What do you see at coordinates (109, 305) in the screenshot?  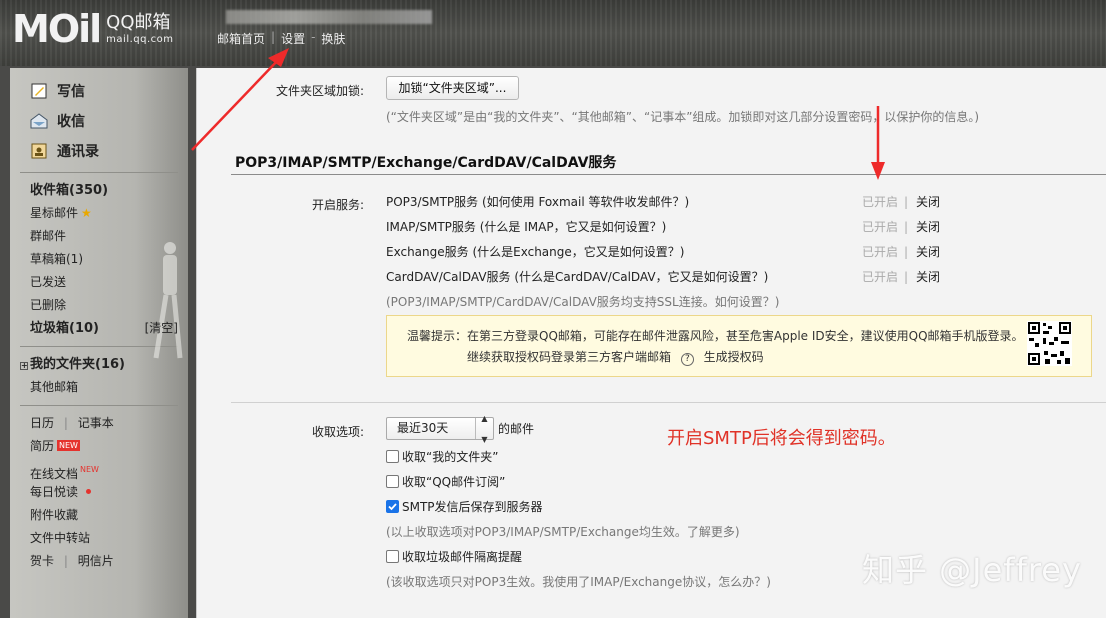 I see `sidebar-item-deleted: 已删除` at bounding box center [109, 305].